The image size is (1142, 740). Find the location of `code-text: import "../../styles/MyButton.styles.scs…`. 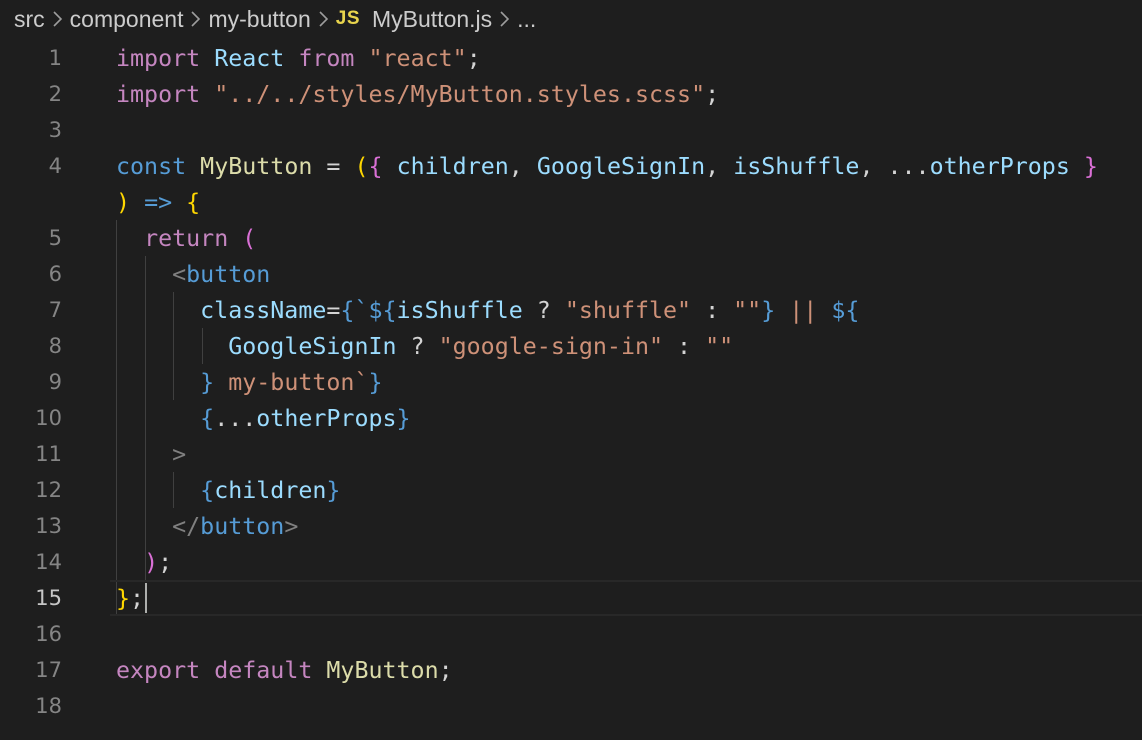

code-text: import "../../styles/MyButton.styles.scs… is located at coordinates (417, 94).